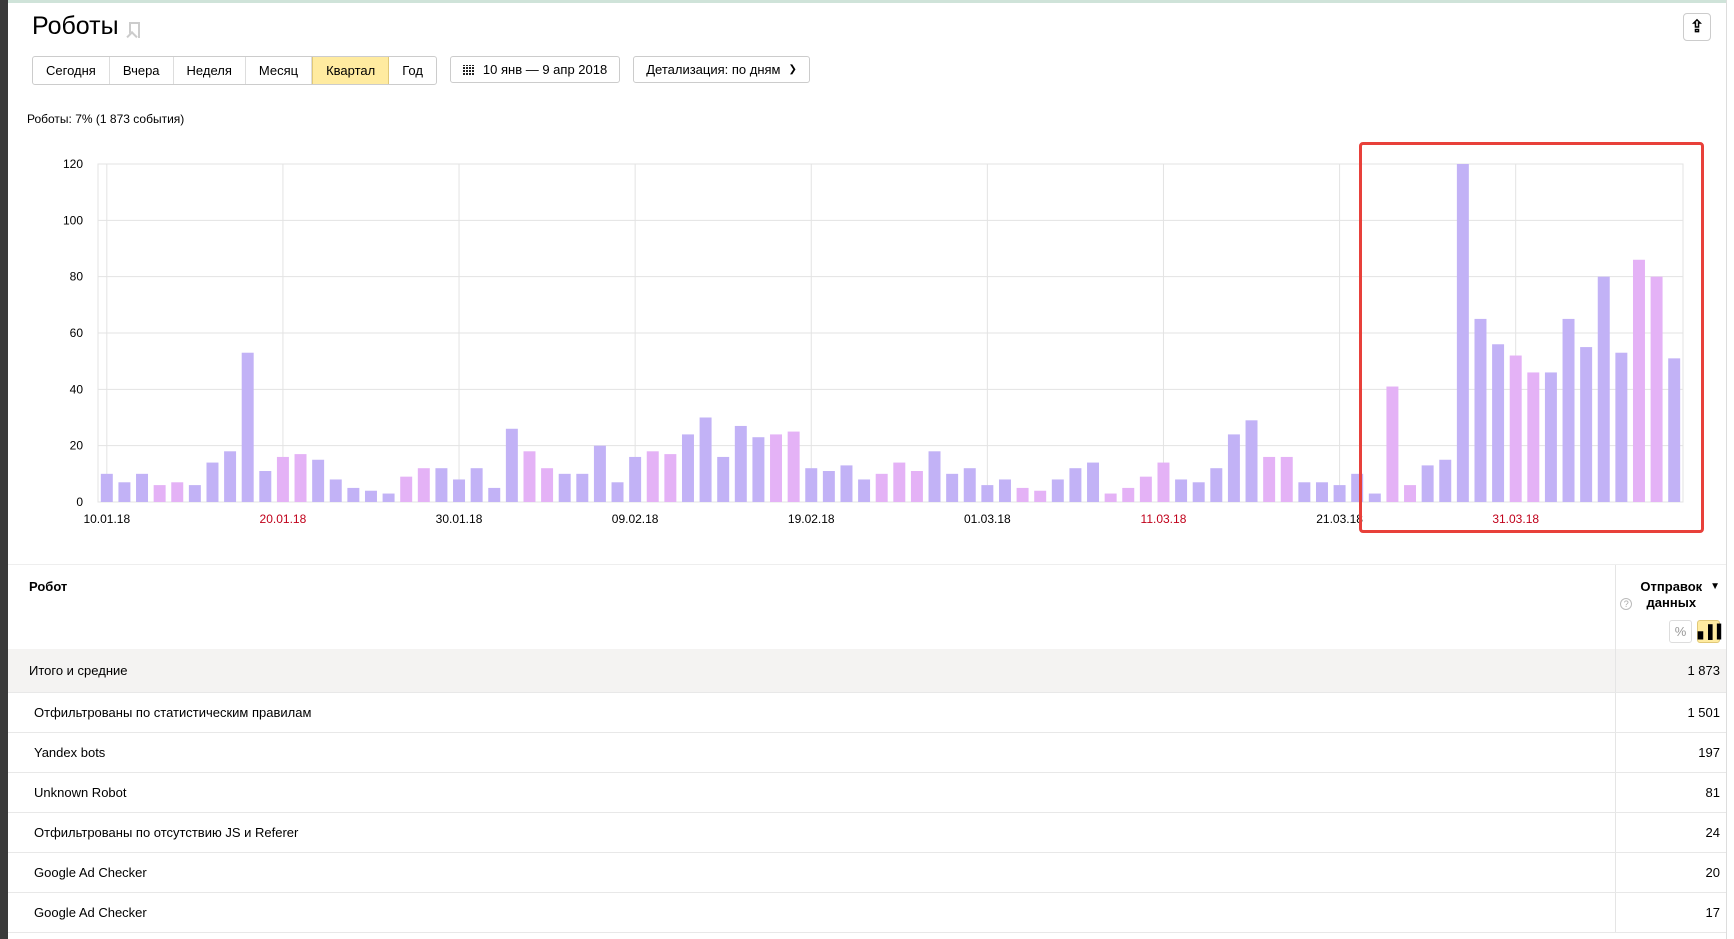 The height and width of the screenshot is (939, 1734). I want to click on x-tick-label: 19.02.18, so click(811, 519).